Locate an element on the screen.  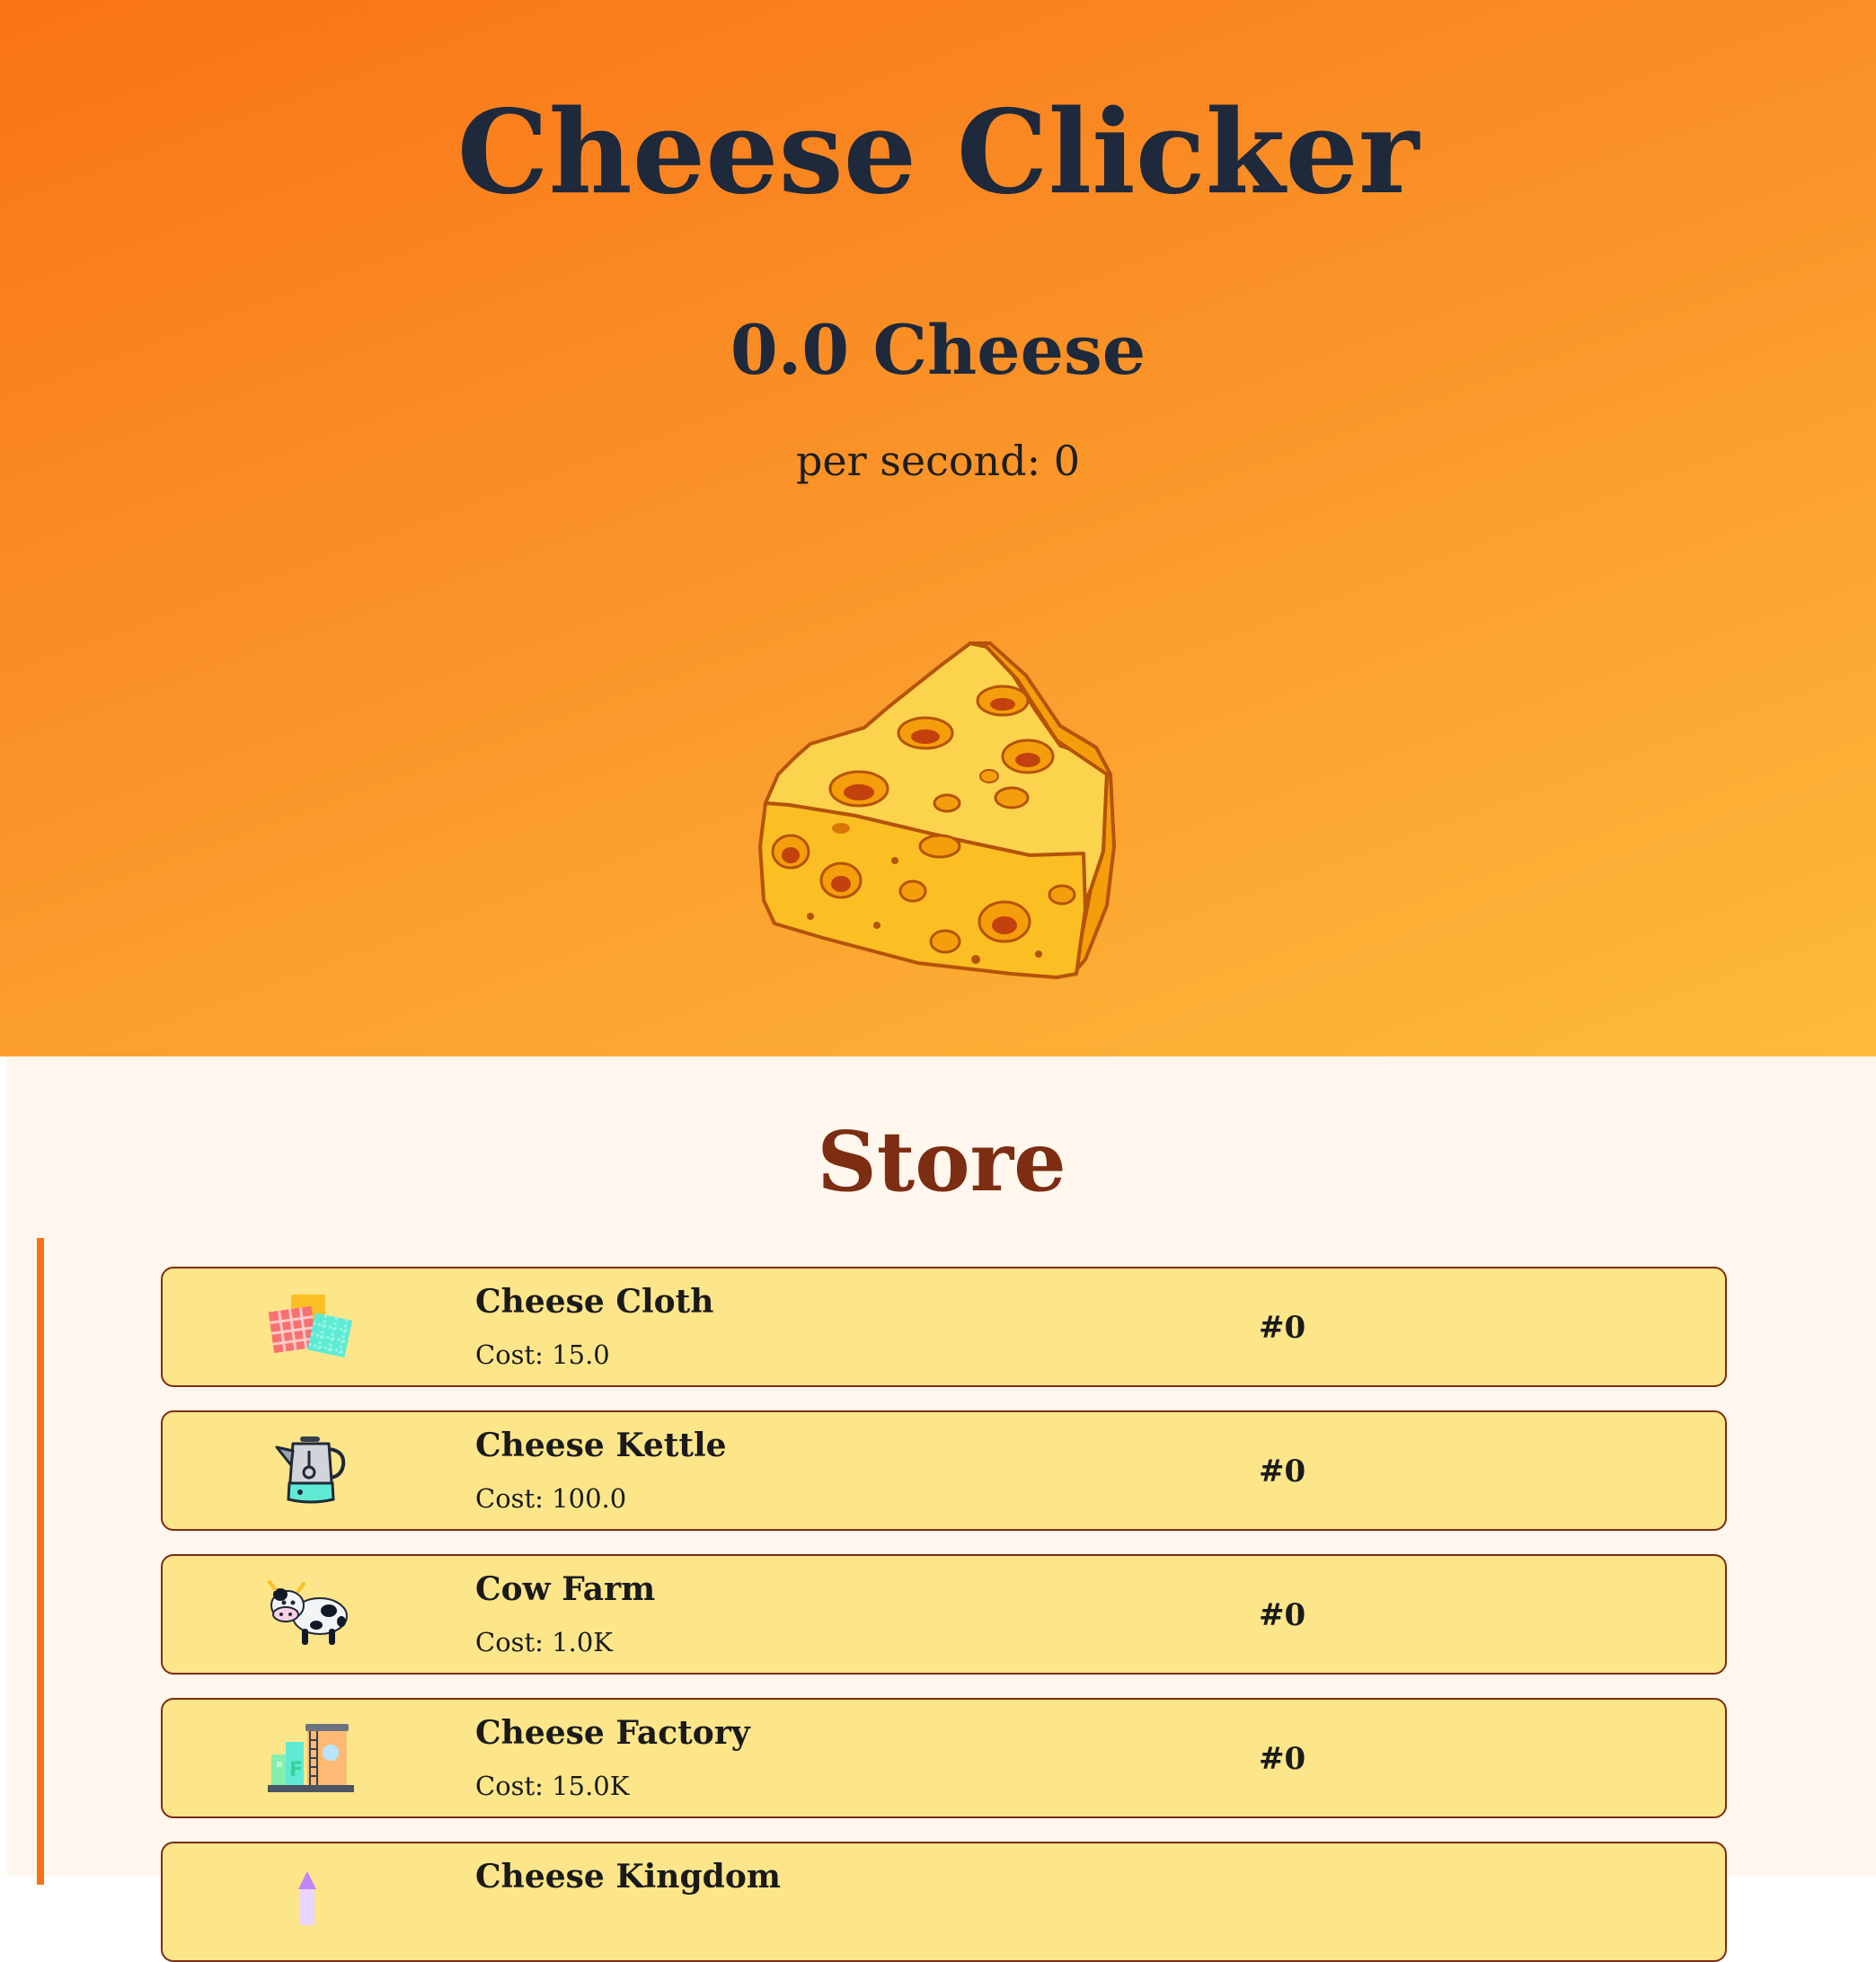
store-title: Store is located at coordinates (942, 1161).